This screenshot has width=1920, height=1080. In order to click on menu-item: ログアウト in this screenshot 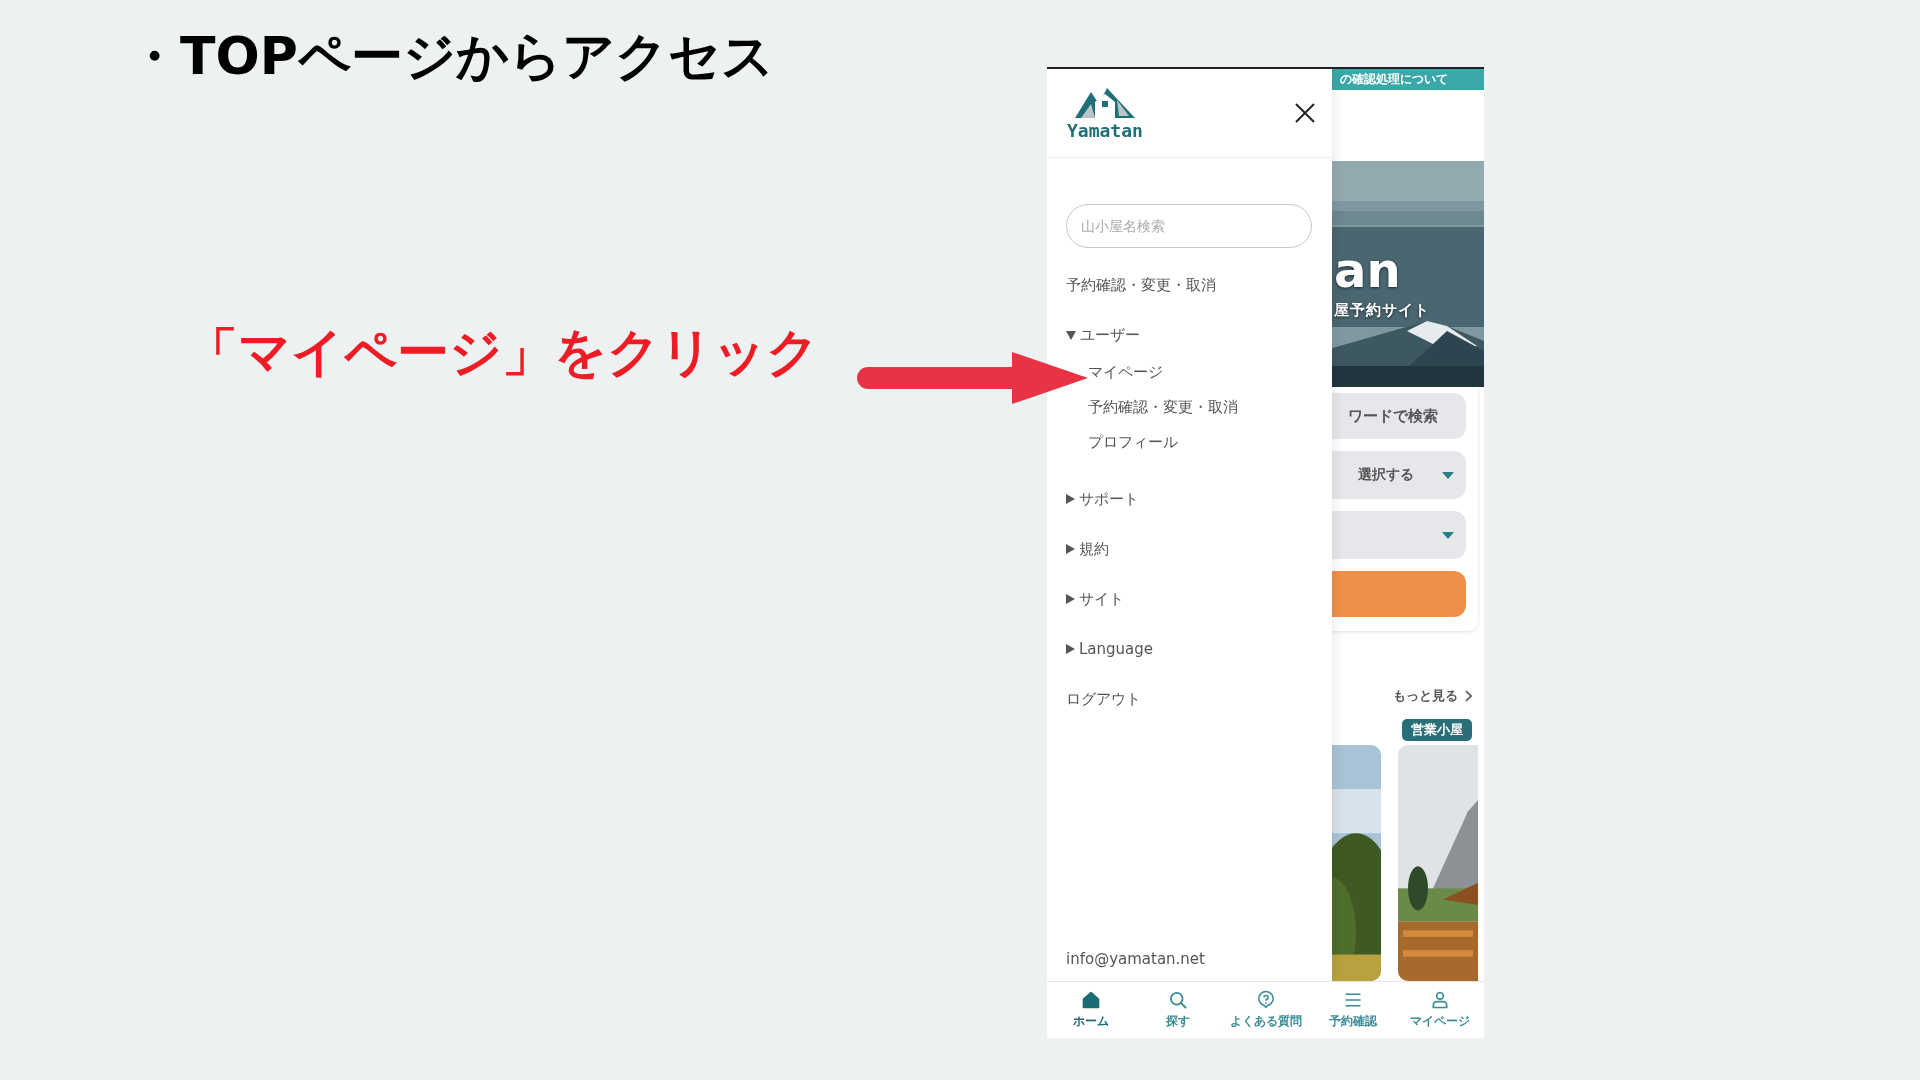, I will do `click(1103, 699)`.